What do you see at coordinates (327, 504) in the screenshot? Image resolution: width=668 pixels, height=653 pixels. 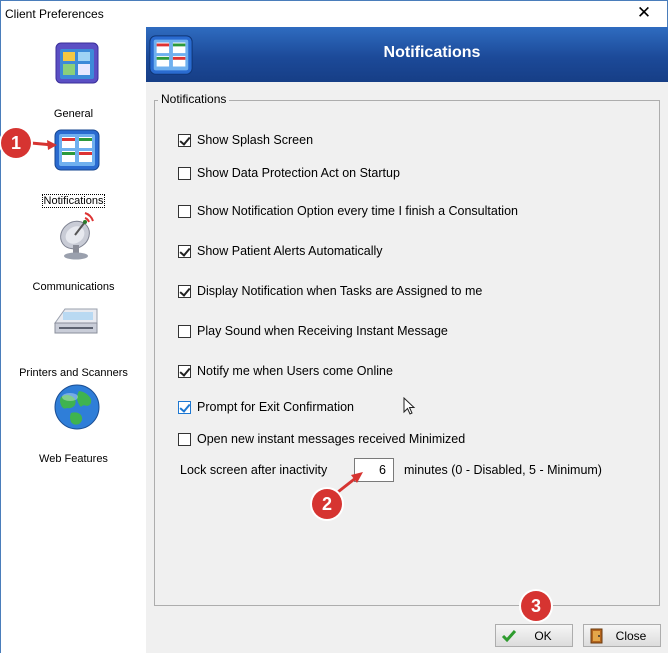 I see `callout-badge-2: 2` at bounding box center [327, 504].